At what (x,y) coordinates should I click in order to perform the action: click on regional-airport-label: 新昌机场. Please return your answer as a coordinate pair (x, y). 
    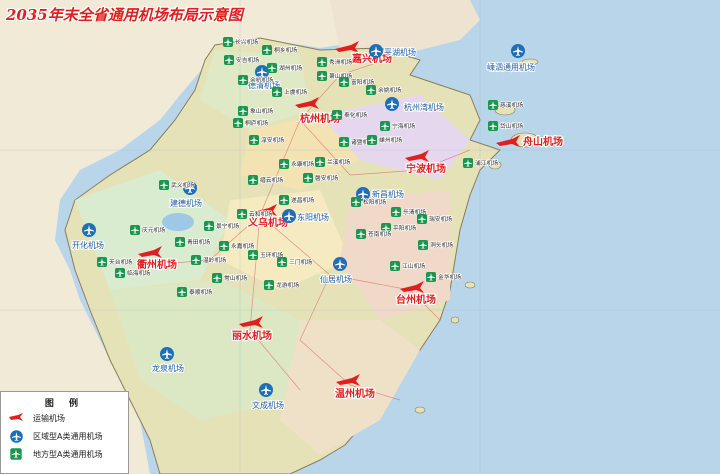
    Looking at the image, I should click on (388, 194).